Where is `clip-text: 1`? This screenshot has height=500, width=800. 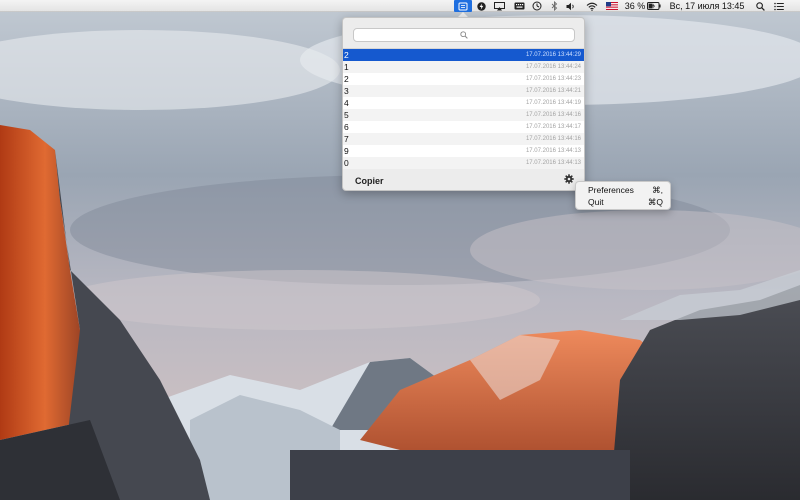 clip-text: 1 is located at coordinates (346, 67).